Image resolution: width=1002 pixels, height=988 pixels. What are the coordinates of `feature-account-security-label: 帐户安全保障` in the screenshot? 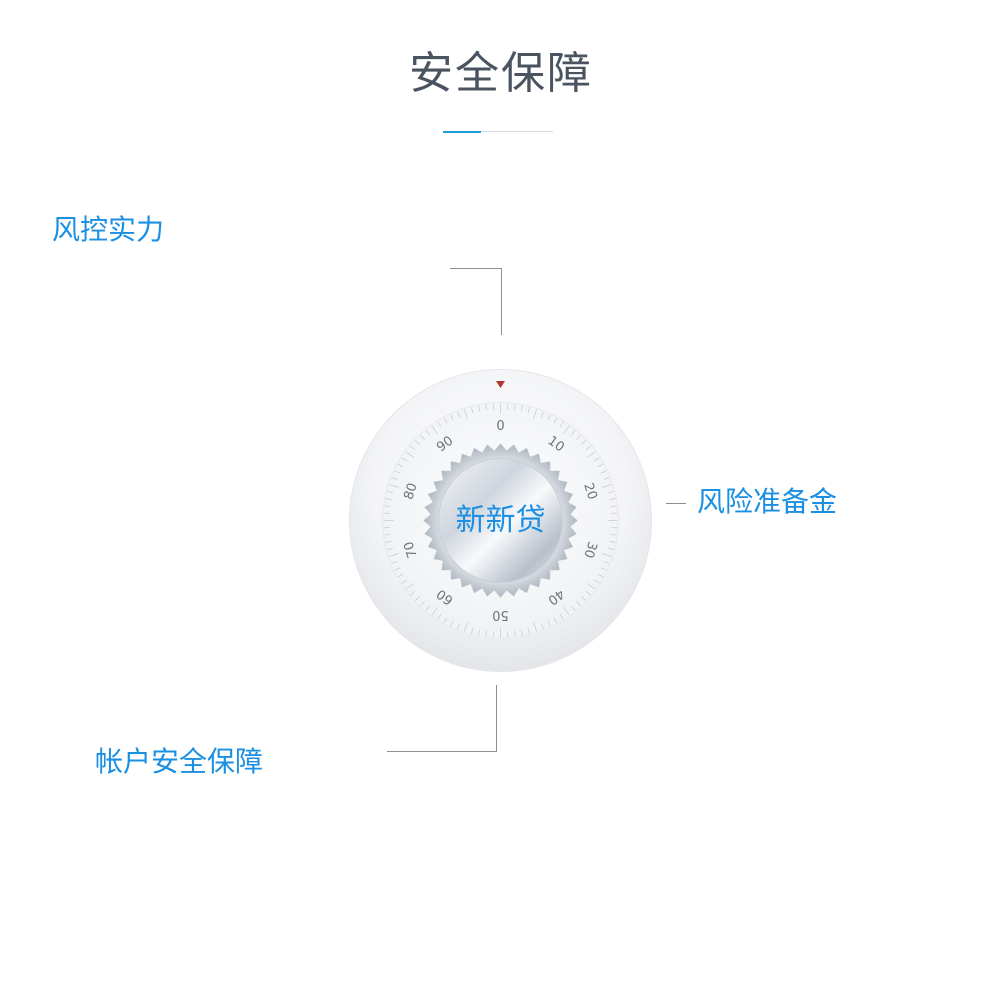 It's located at (179, 761).